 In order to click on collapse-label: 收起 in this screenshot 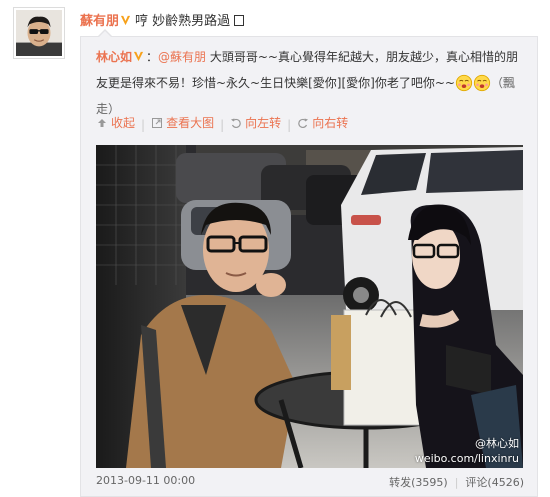, I will do `click(123, 123)`.